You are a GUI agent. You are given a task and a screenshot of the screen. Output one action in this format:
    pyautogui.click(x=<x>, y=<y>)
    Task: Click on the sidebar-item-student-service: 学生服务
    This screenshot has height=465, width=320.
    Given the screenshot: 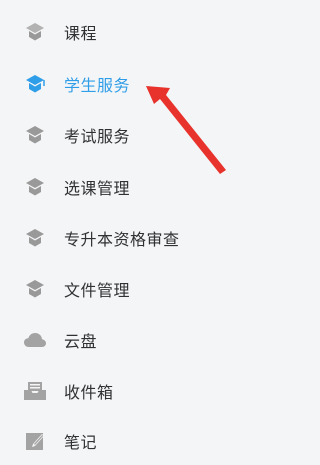 What is the action you would take?
    pyautogui.click(x=115, y=84)
    